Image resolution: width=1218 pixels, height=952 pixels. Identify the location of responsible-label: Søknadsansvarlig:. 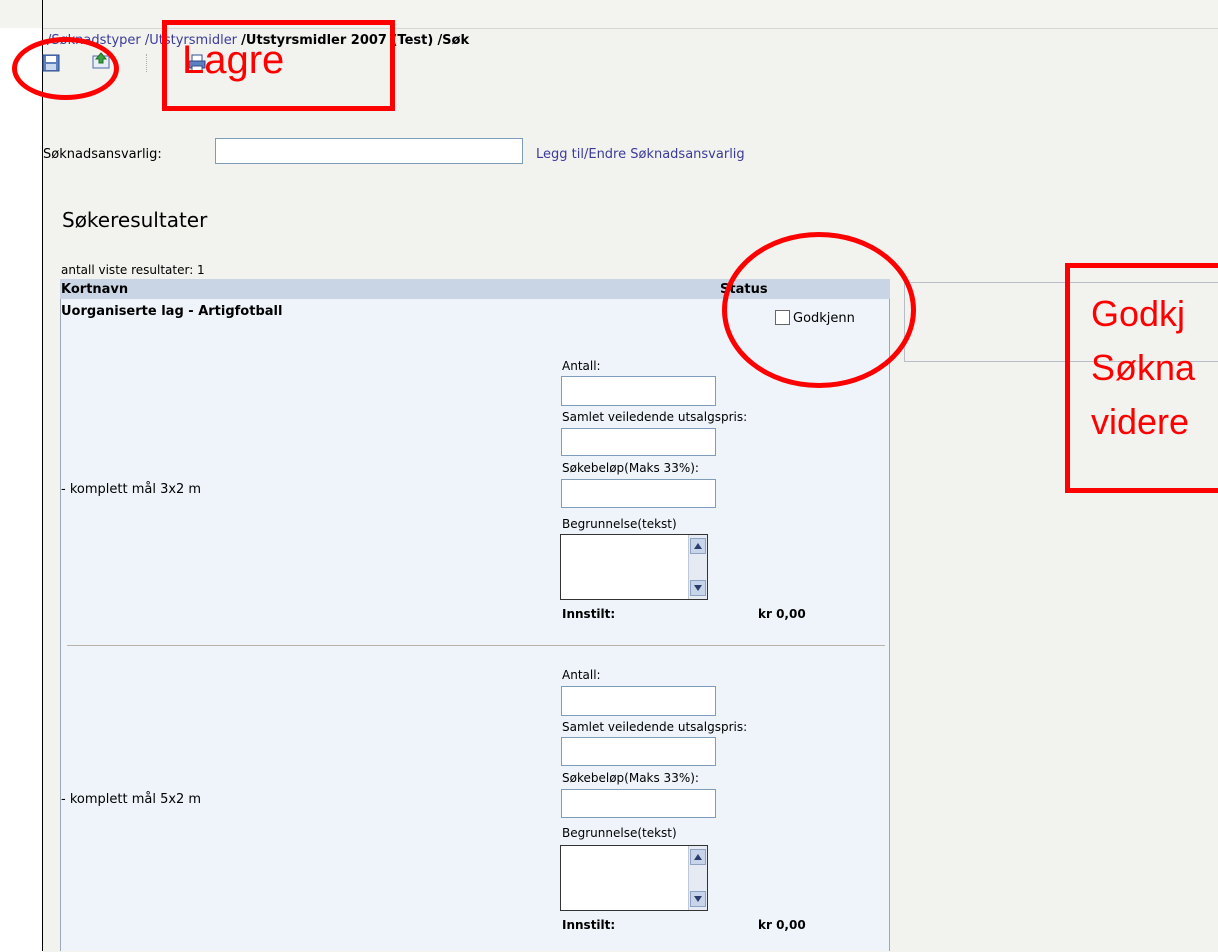
(102, 154).